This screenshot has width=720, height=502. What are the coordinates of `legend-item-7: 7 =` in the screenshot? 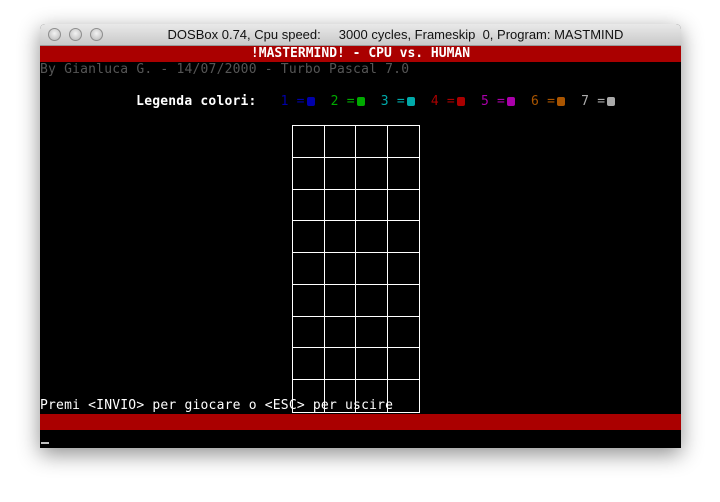 It's located at (599, 101).